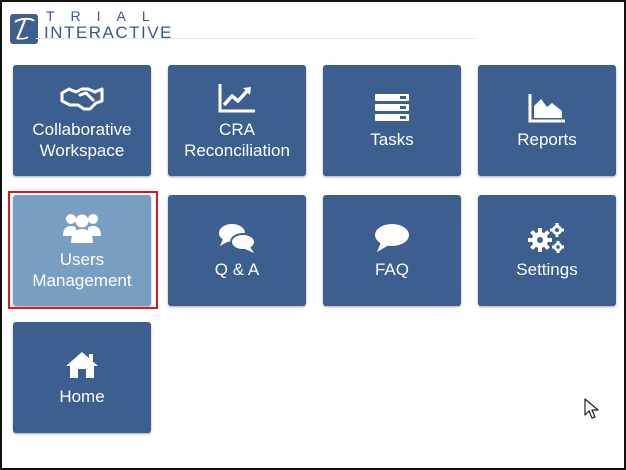 This screenshot has height=470, width=626. What do you see at coordinates (108, 32) in the screenshot?
I see `logo-text-interactive: INTERACTIVE` at bounding box center [108, 32].